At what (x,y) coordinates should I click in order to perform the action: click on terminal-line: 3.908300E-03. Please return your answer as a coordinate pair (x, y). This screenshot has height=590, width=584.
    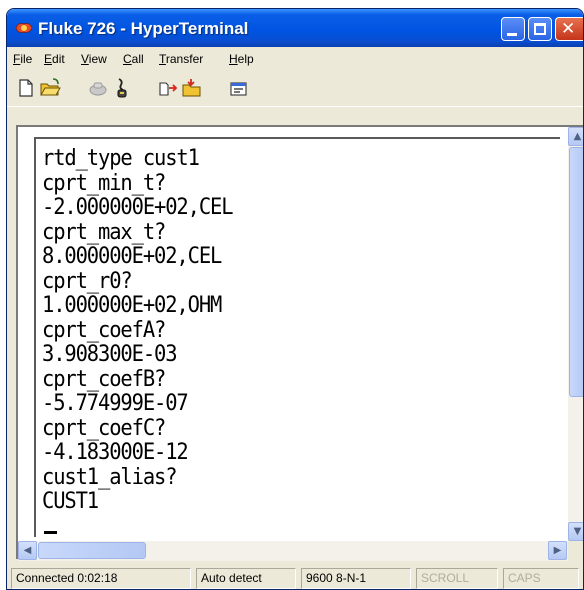
    Looking at the image, I should click on (110, 354).